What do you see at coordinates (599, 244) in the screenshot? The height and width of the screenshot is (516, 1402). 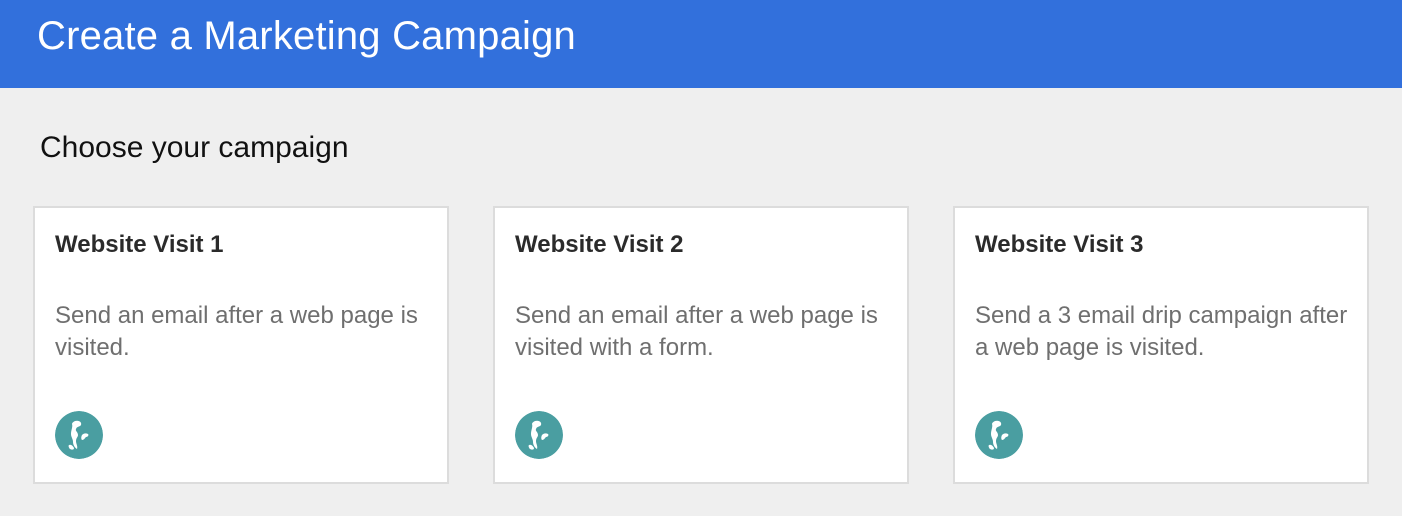 I see `card-title: Website Visit 2` at bounding box center [599, 244].